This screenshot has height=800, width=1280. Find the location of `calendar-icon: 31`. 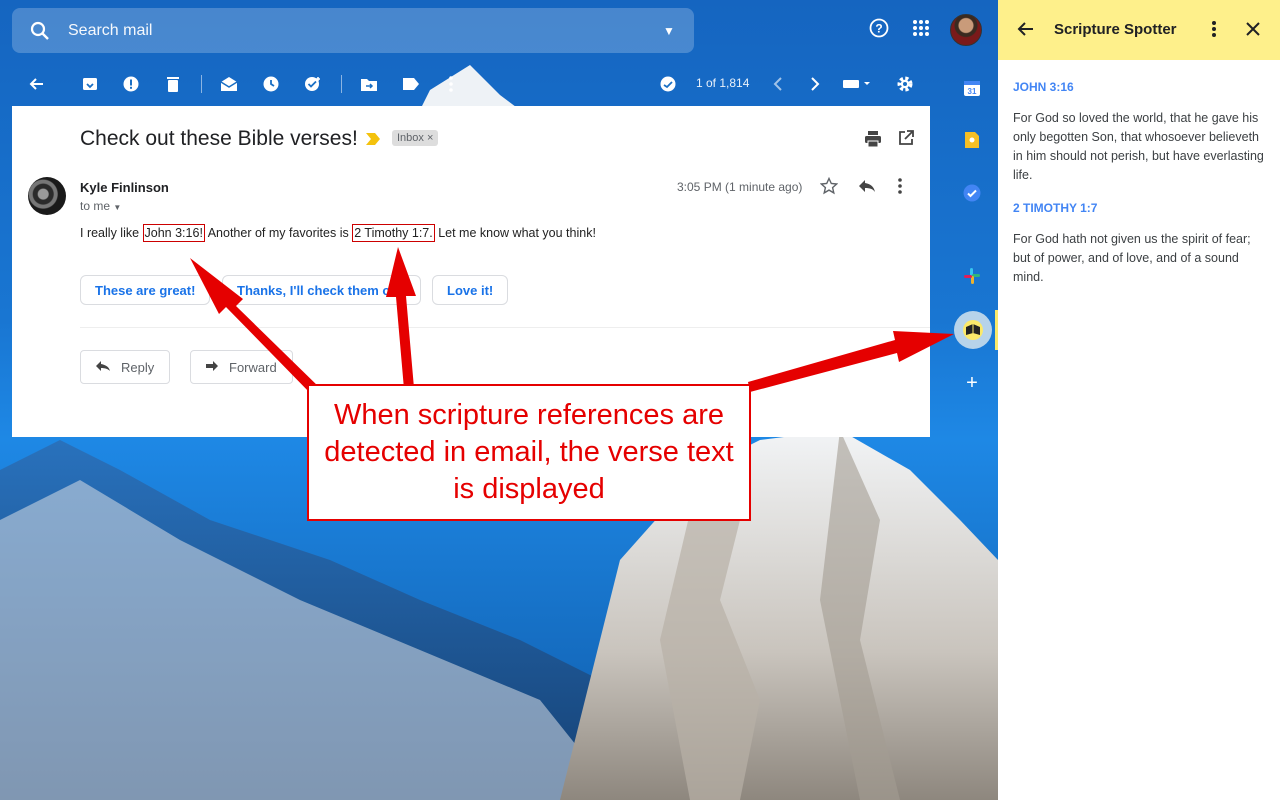

calendar-icon: 31 is located at coordinates (972, 88).